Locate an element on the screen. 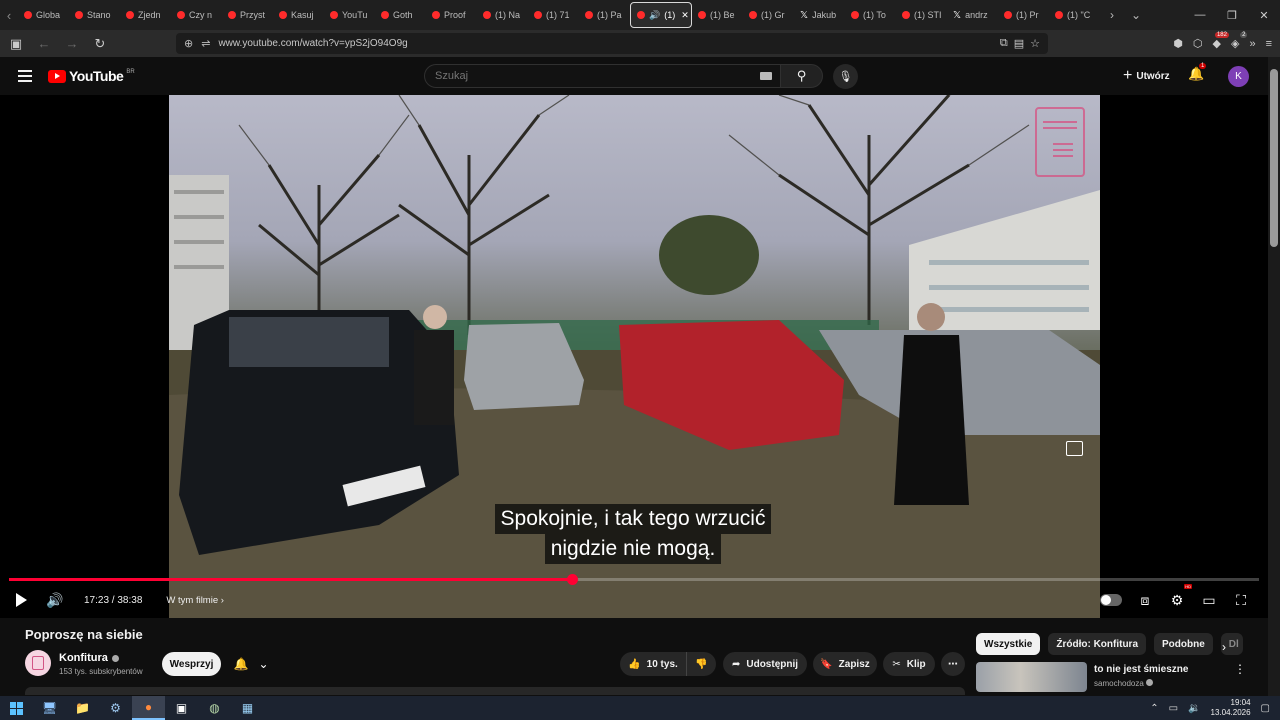 This screenshot has width=1280, height=720. support-button: Wesprzyj is located at coordinates (191, 664).